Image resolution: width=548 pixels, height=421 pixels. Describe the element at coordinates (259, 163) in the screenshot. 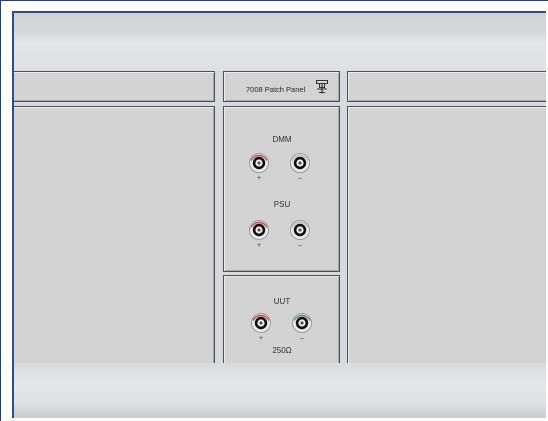

I see `dmm-positive-terminal` at that location.